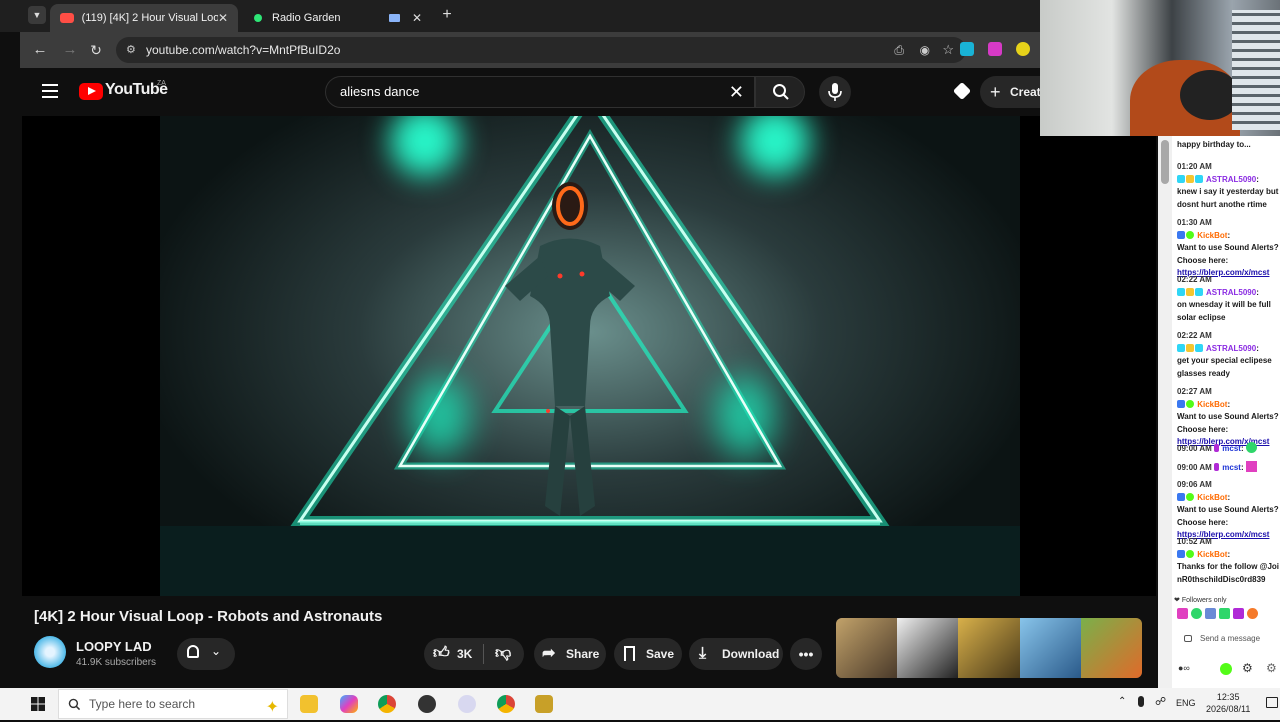  I want to click on voice-search-button, so click(835, 92).